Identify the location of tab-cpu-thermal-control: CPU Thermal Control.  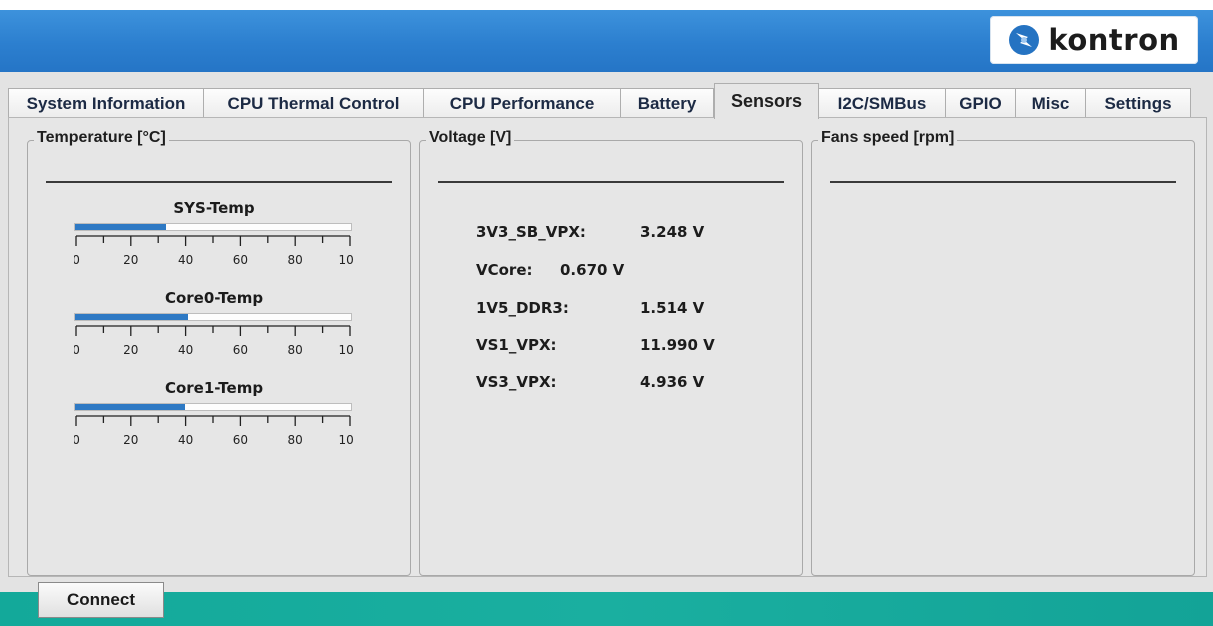
(314, 103).